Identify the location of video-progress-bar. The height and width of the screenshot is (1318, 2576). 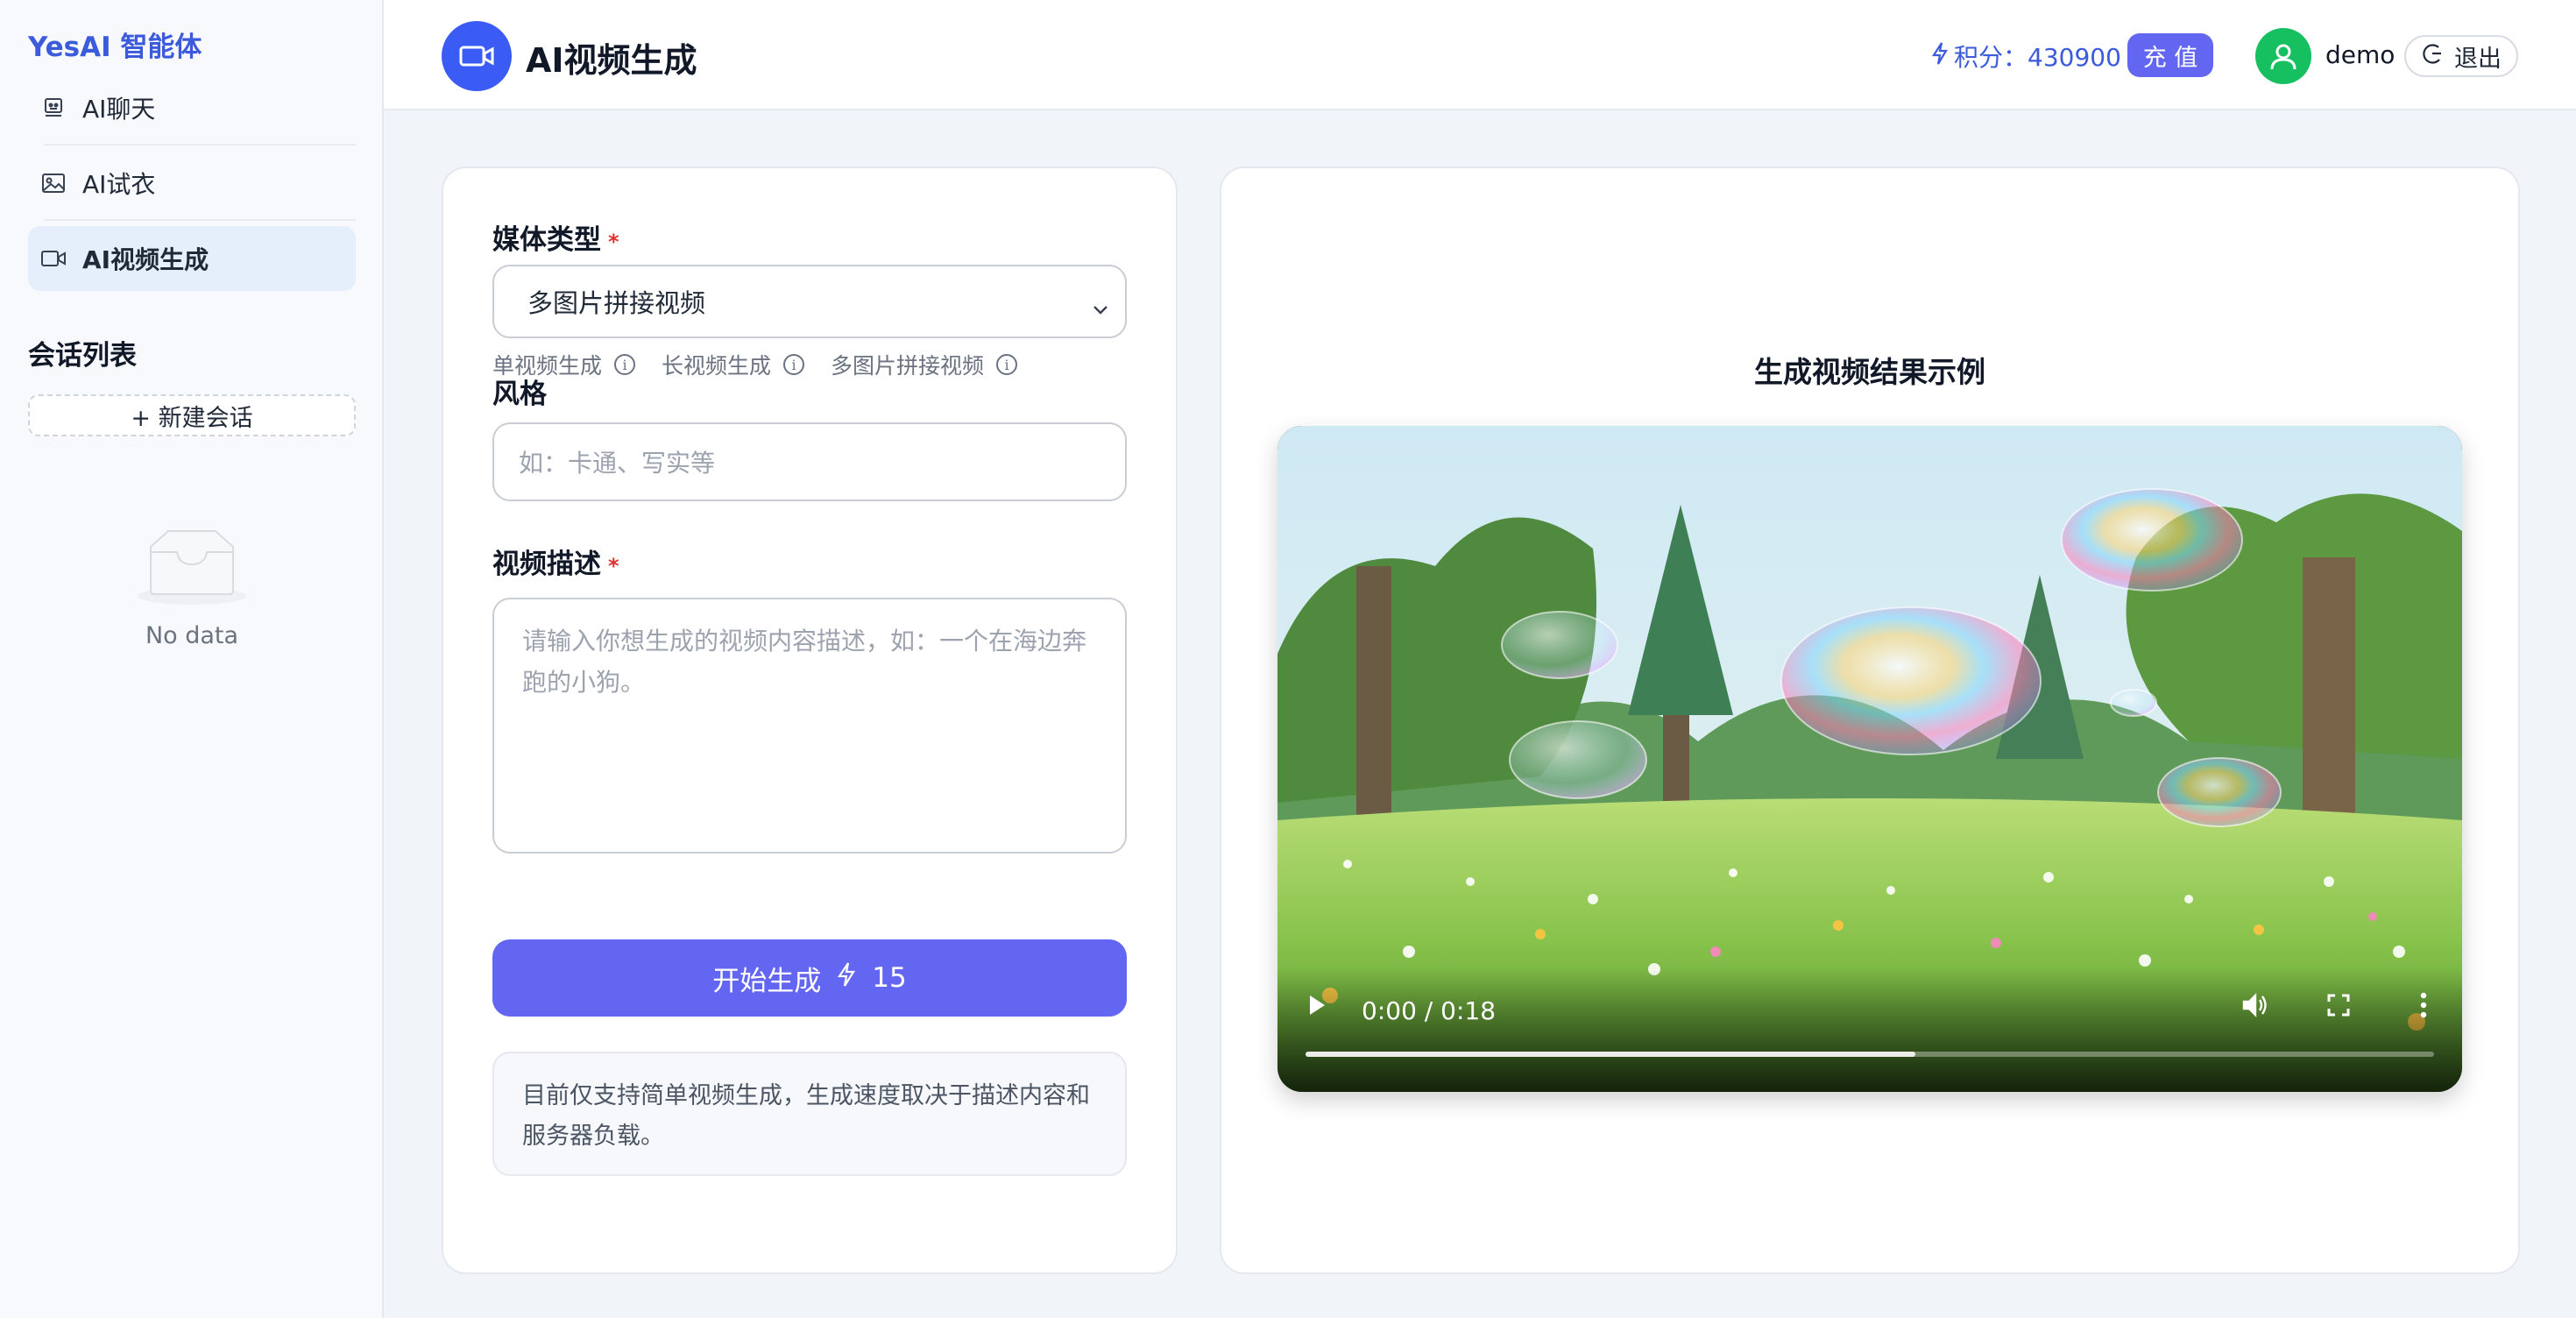
(1870, 1054).